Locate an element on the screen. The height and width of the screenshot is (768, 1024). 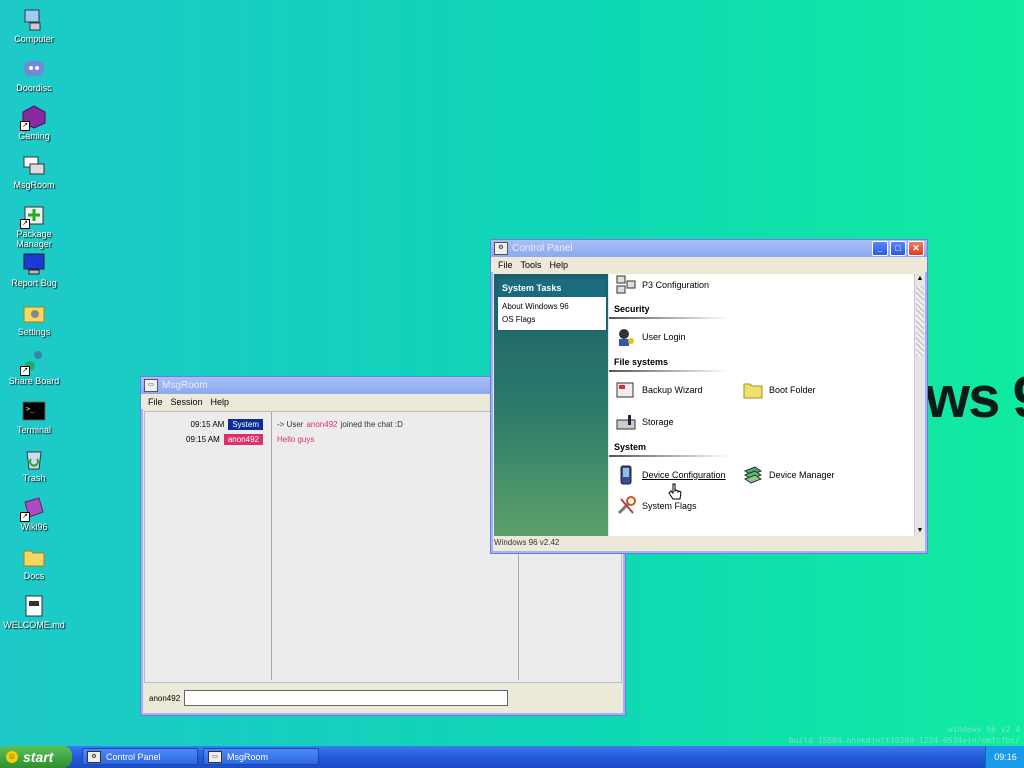
message-username: anon492 is located at coordinates (322, 424).